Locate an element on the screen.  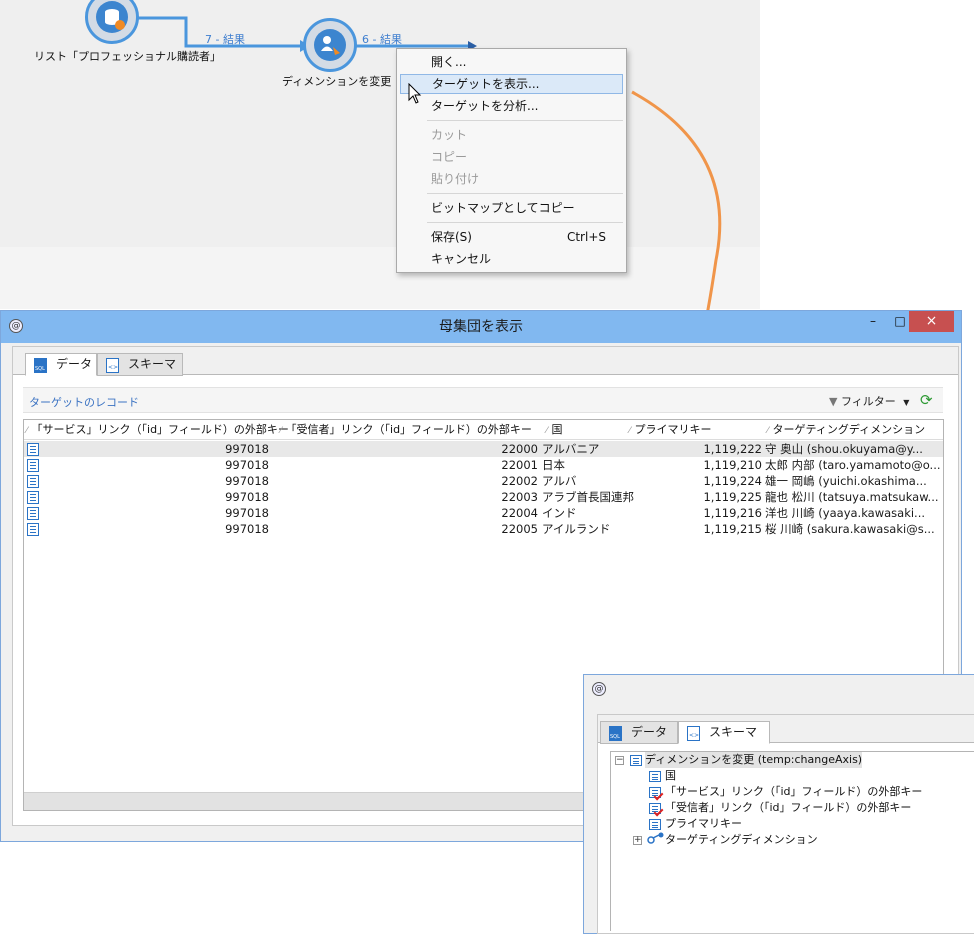
foreign-key-icon is located at coordinates (655, 808).